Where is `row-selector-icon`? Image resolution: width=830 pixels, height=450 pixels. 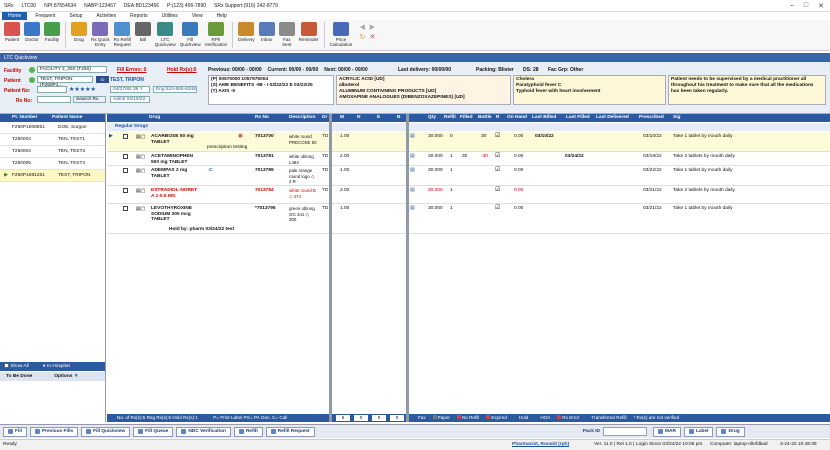
row-selector-icon is located at coordinates (6, 151).